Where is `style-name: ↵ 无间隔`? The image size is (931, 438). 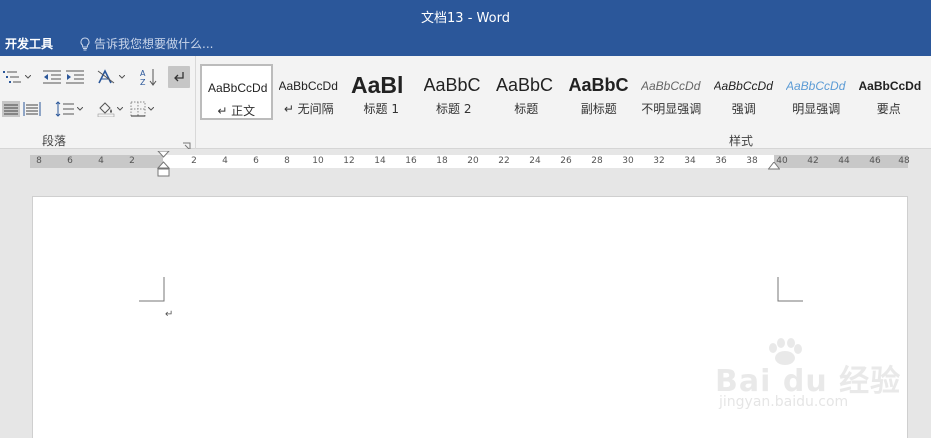 style-name: ↵ 无间隔 is located at coordinates (308, 109).